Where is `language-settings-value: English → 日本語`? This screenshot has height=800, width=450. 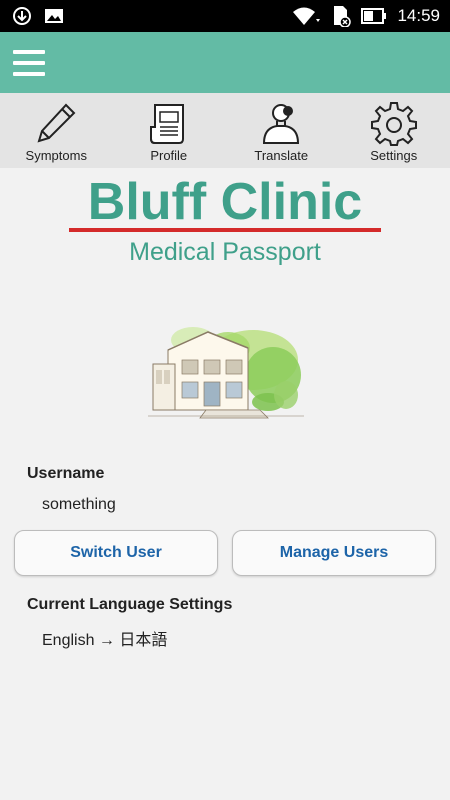 language-settings-value: English → 日本語 is located at coordinates (105, 640).